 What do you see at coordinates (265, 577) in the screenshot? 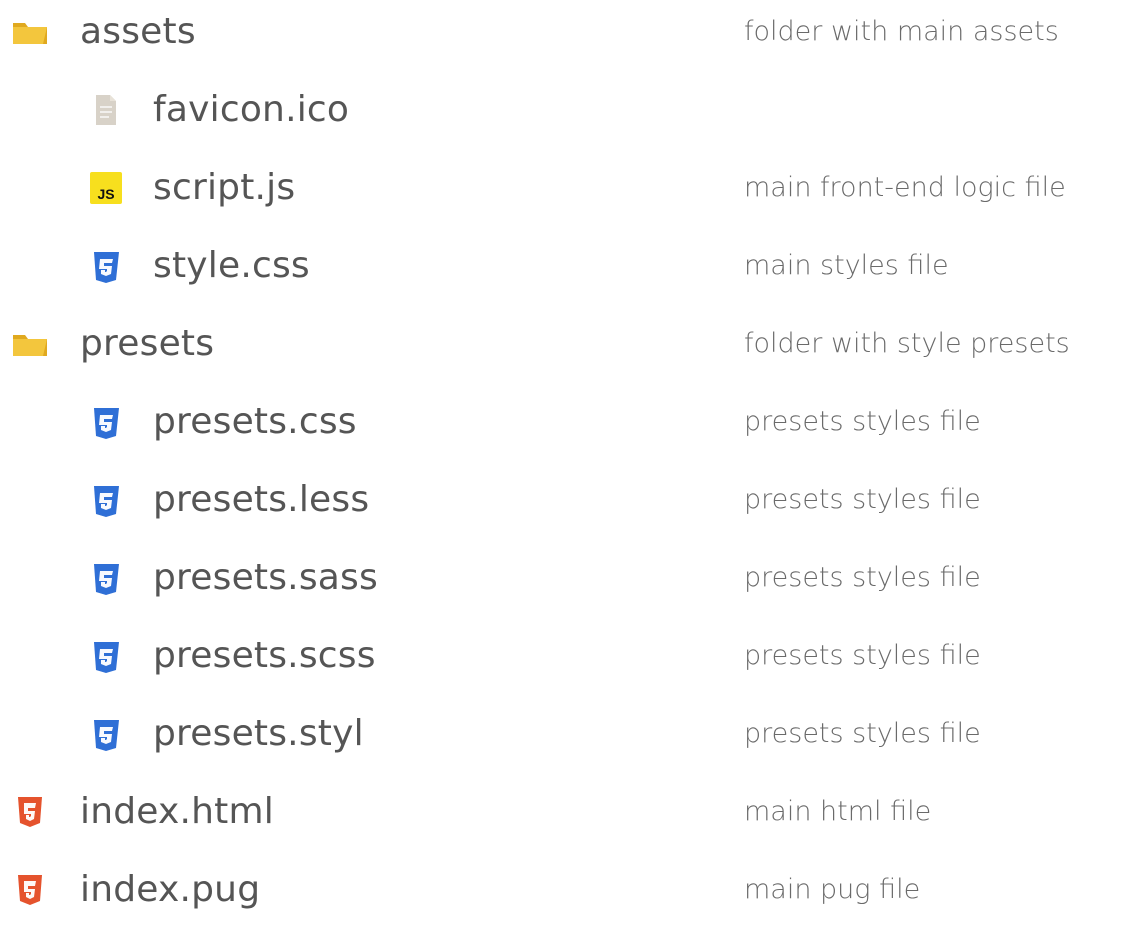
I see `tree-item-name: presets.sass` at bounding box center [265, 577].